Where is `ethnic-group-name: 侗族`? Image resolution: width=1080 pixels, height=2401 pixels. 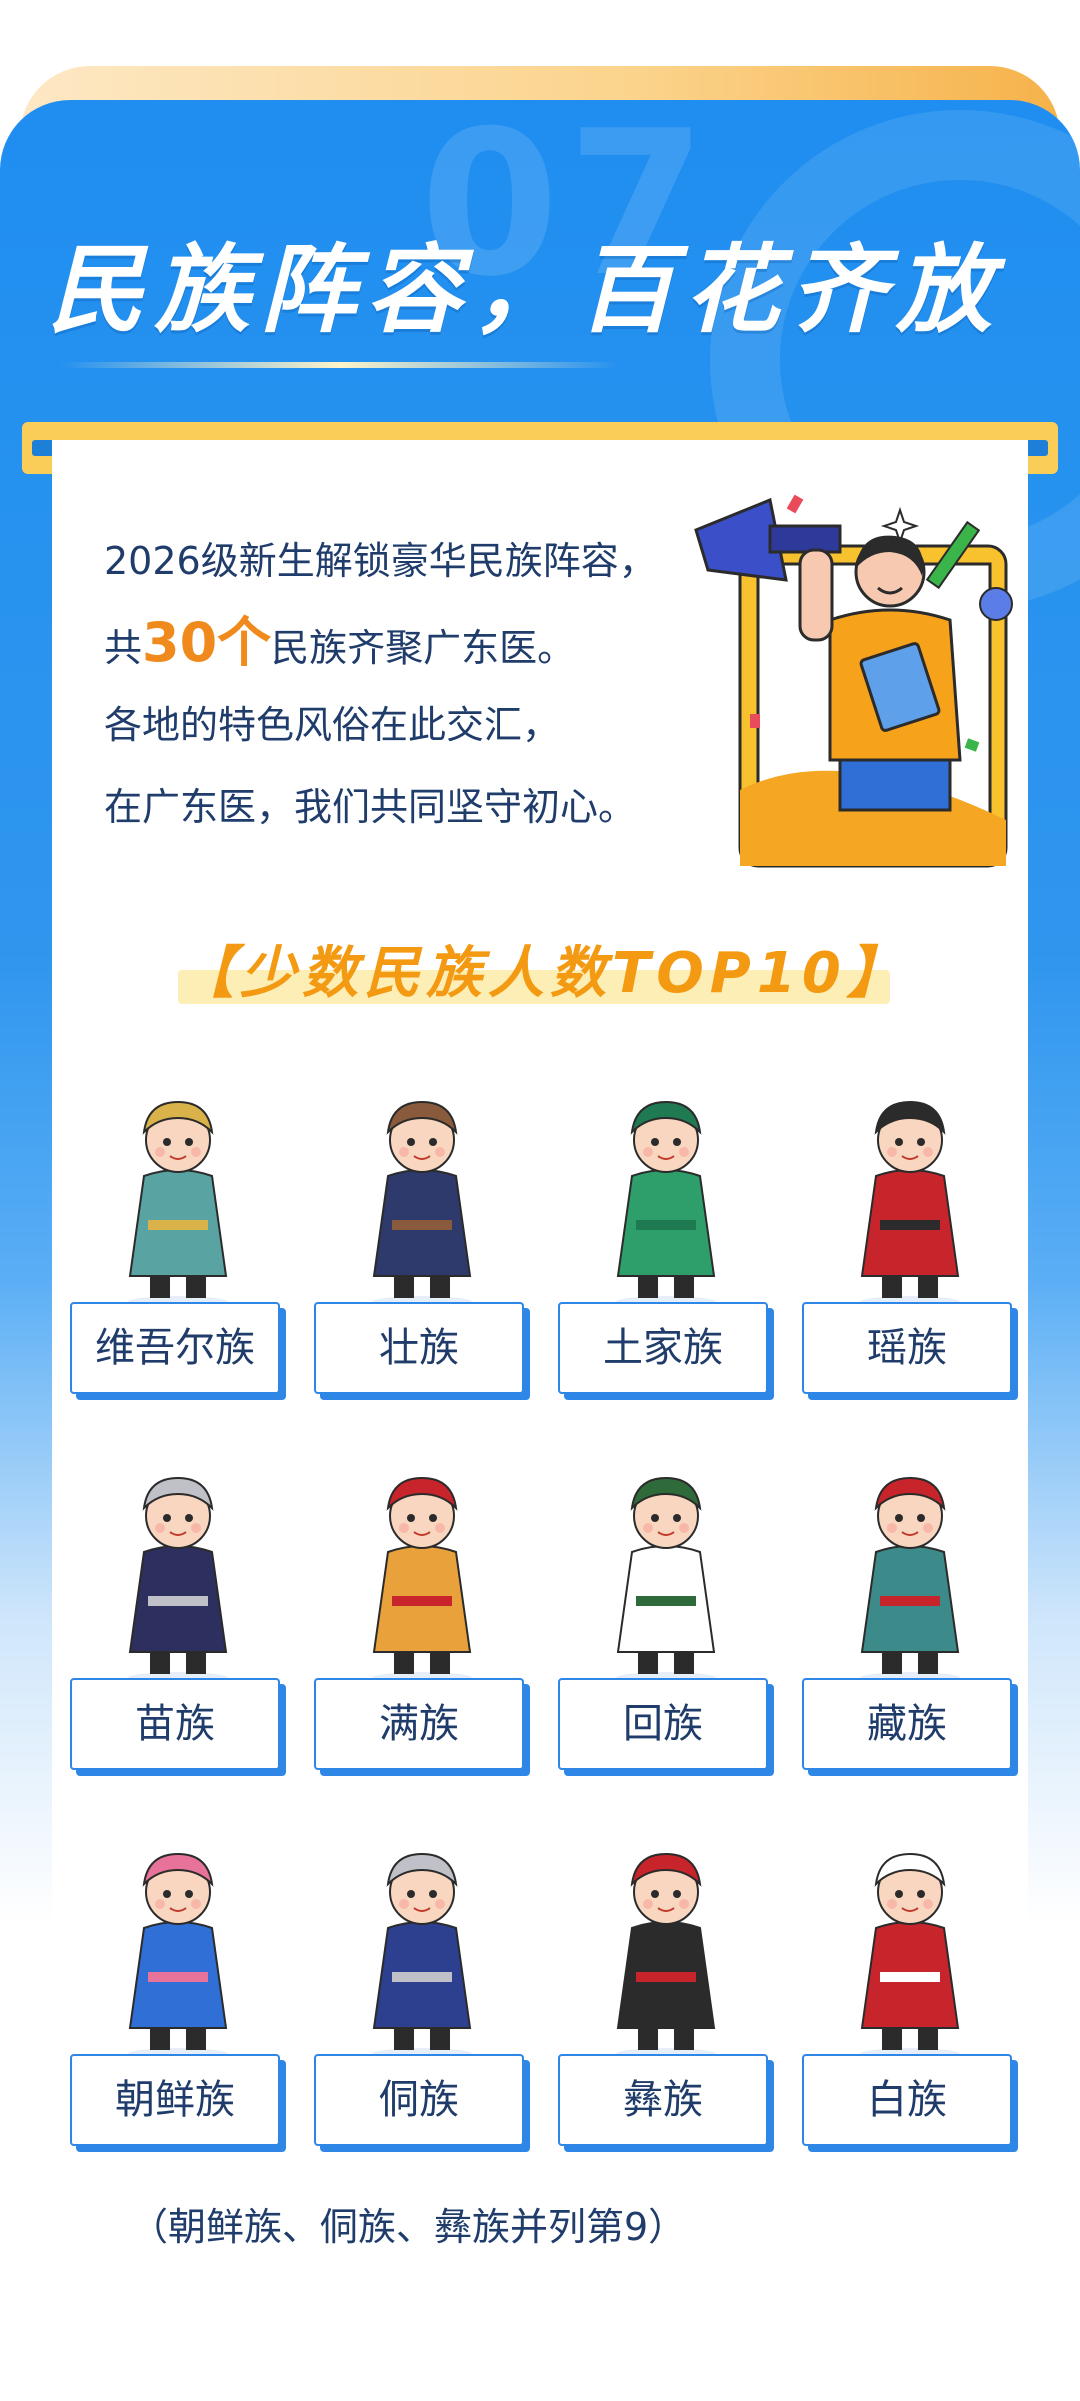
ethnic-group-name: 侗族 is located at coordinates (419, 2100).